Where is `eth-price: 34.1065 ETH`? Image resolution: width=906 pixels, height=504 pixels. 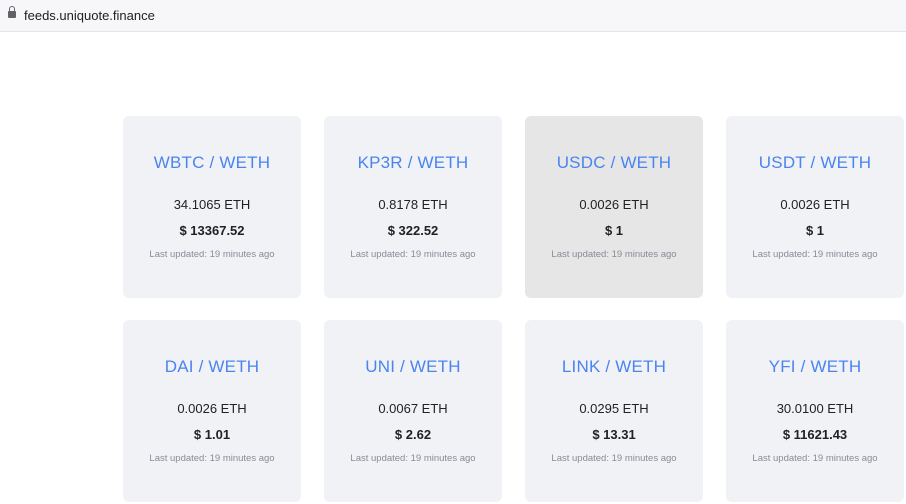 eth-price: 34.1065 ETH is located at coordinates (212, 204).